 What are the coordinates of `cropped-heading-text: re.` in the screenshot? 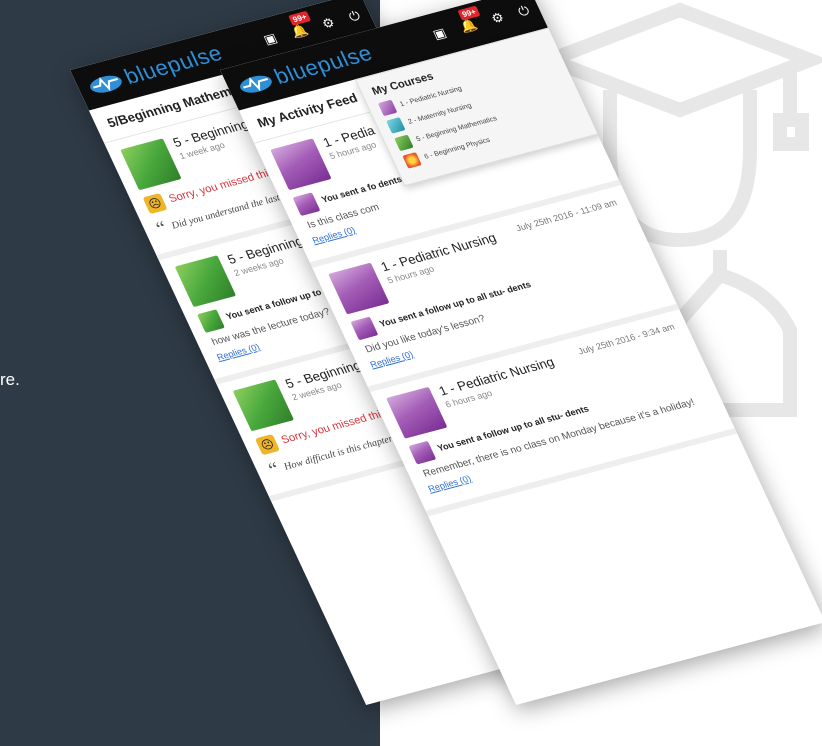 It's located at (10, 379).